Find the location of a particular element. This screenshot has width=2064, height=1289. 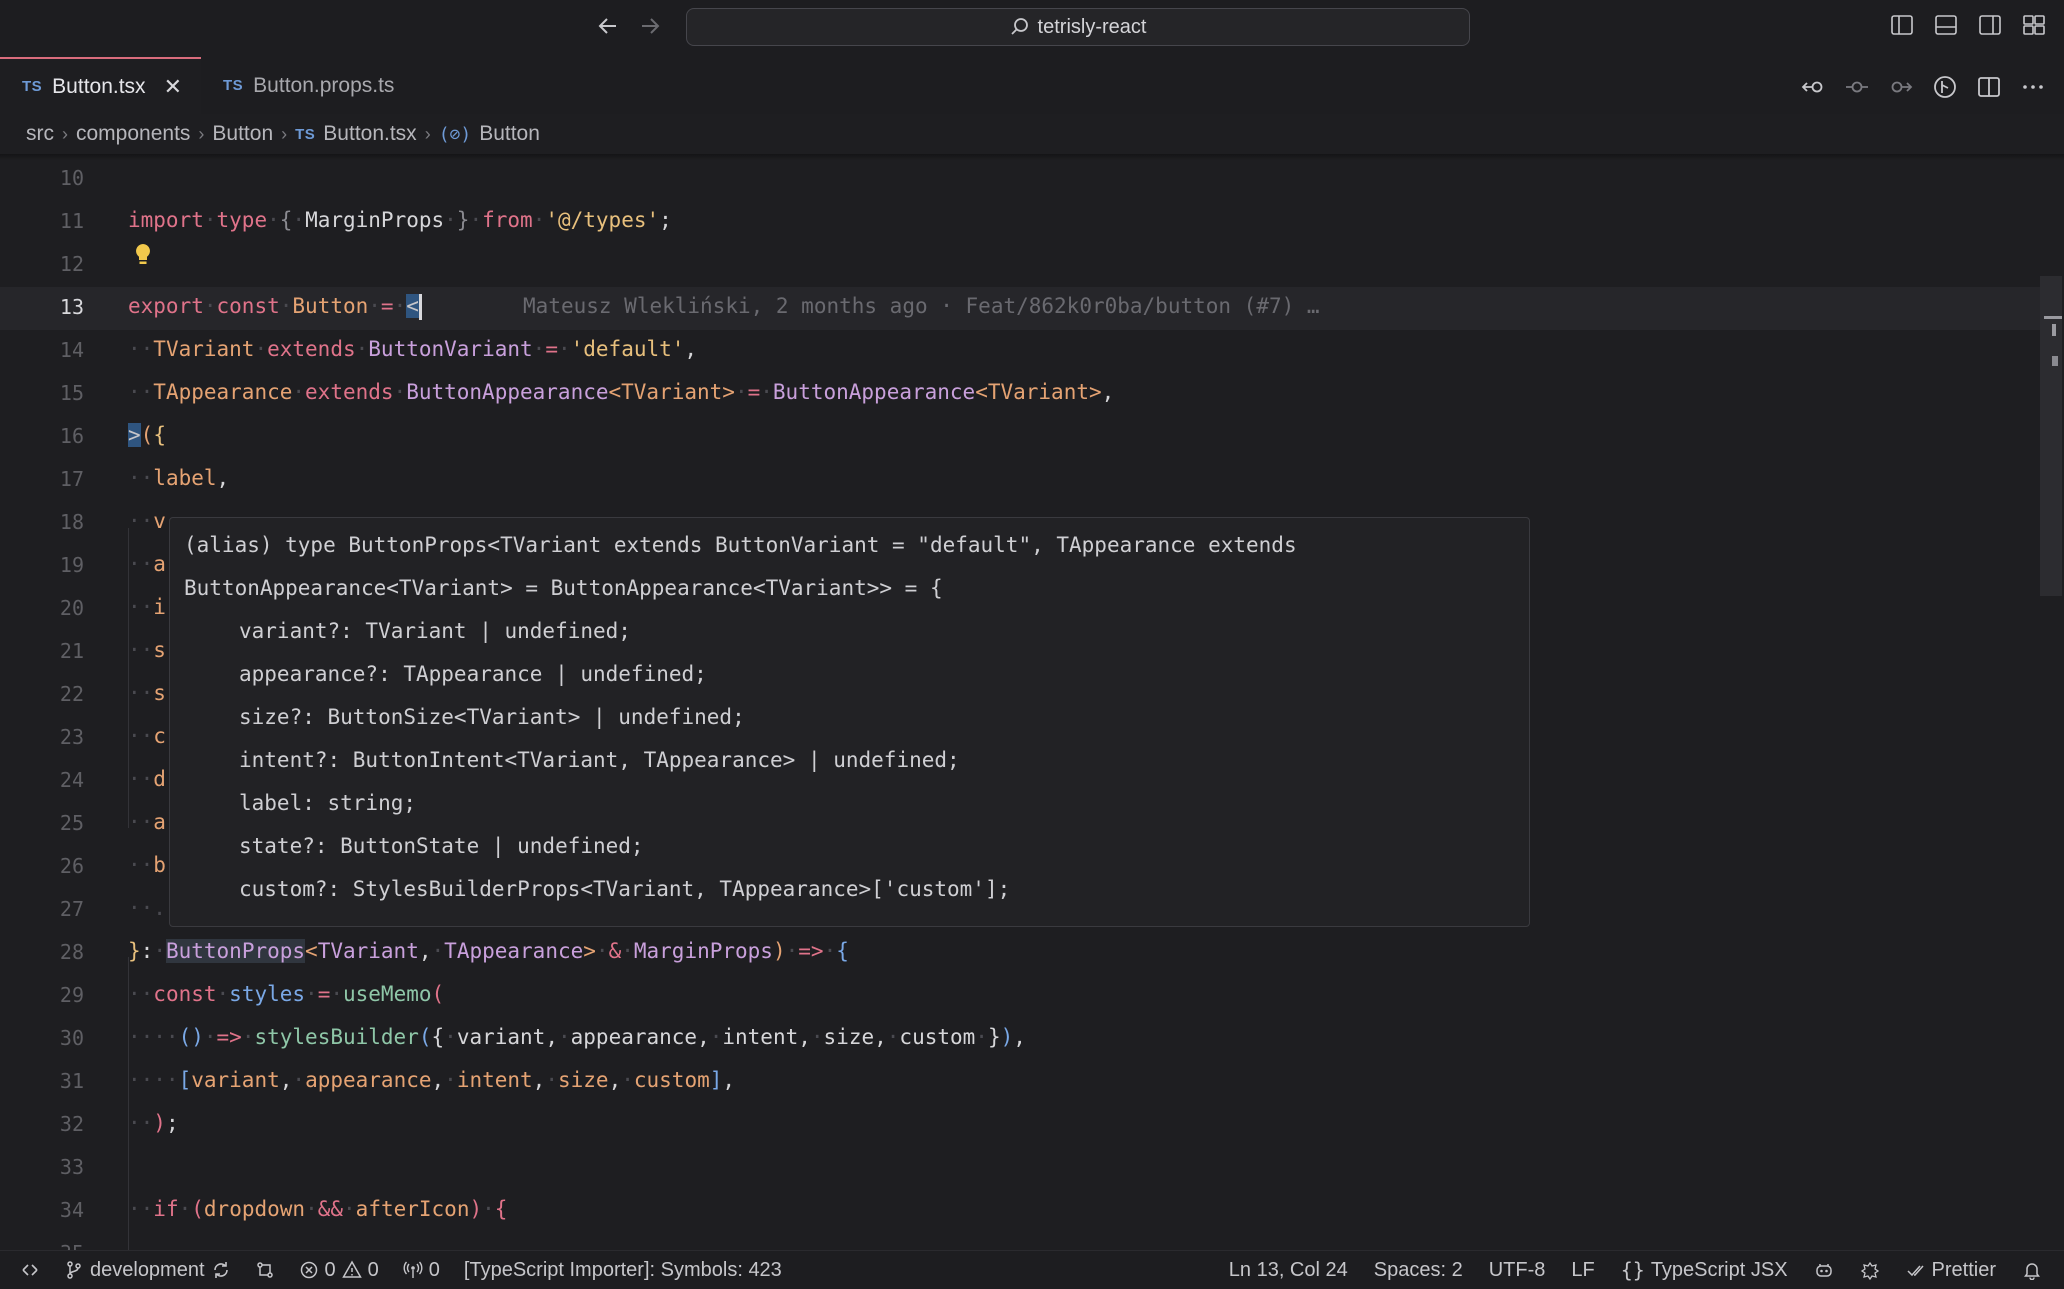

end-of-line: LF is located at coordinates (1583, 1269).